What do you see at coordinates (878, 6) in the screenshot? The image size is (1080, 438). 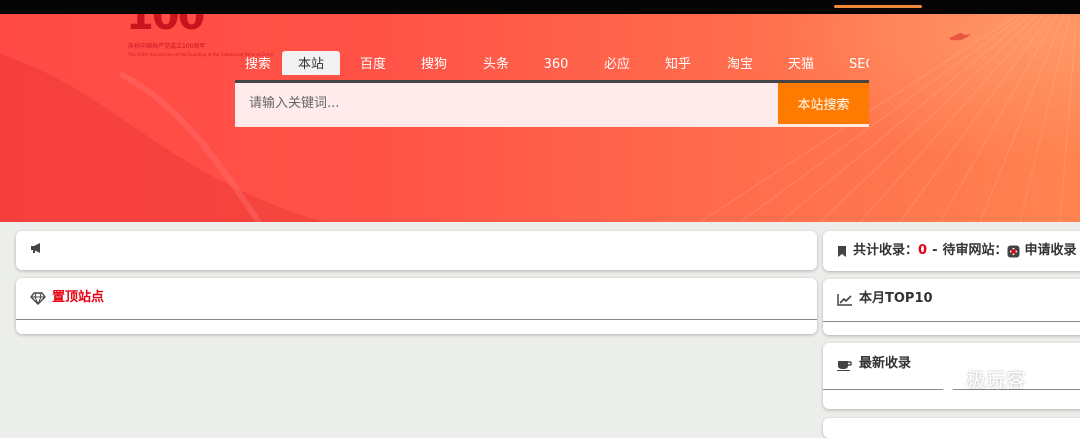 I see `loading-indicator` at bounding box center [878, 6].